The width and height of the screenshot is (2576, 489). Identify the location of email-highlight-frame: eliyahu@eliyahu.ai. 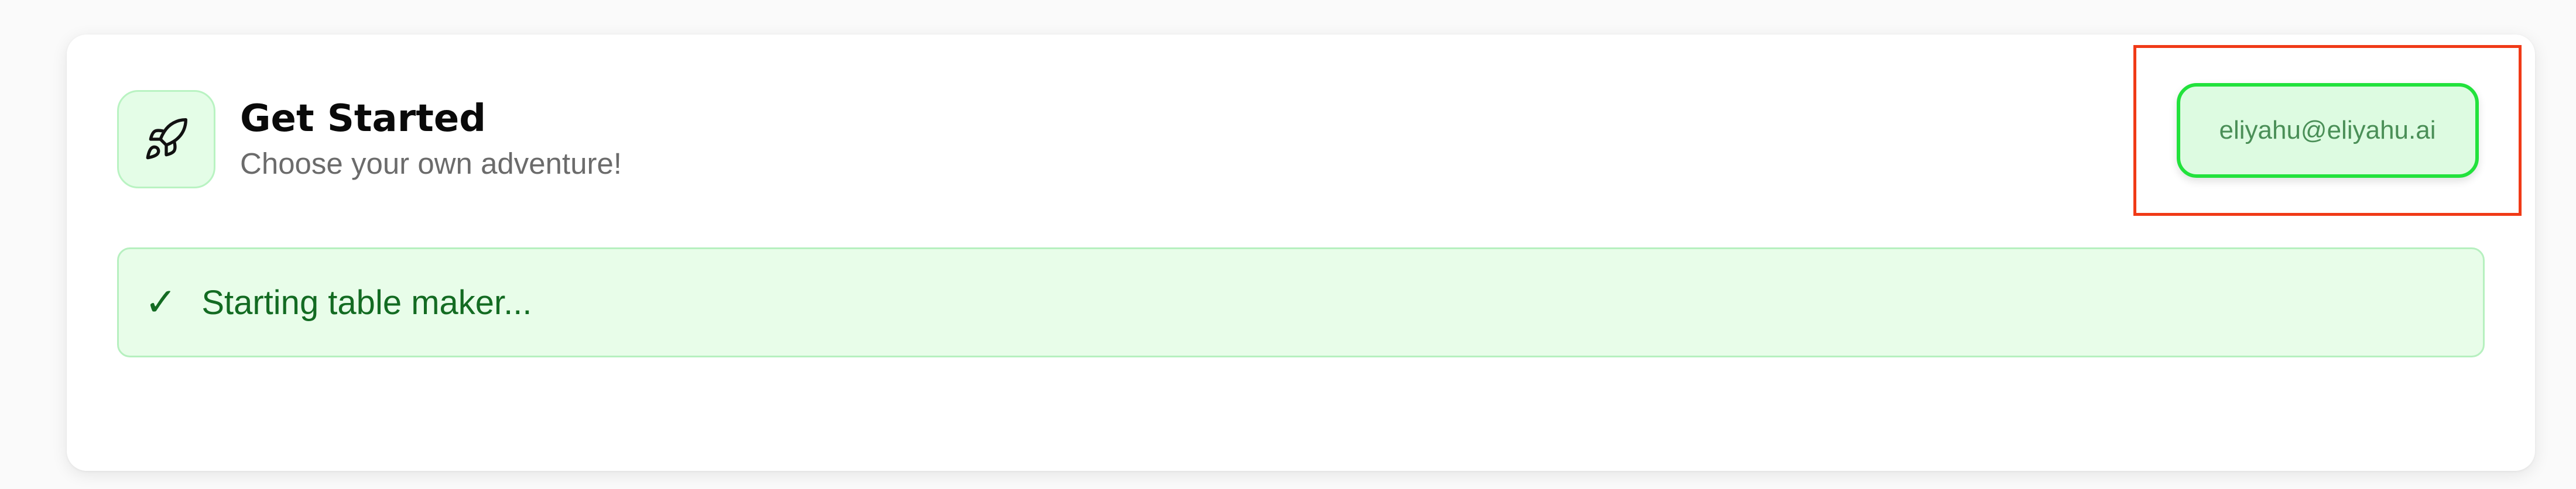
(2327, 130).